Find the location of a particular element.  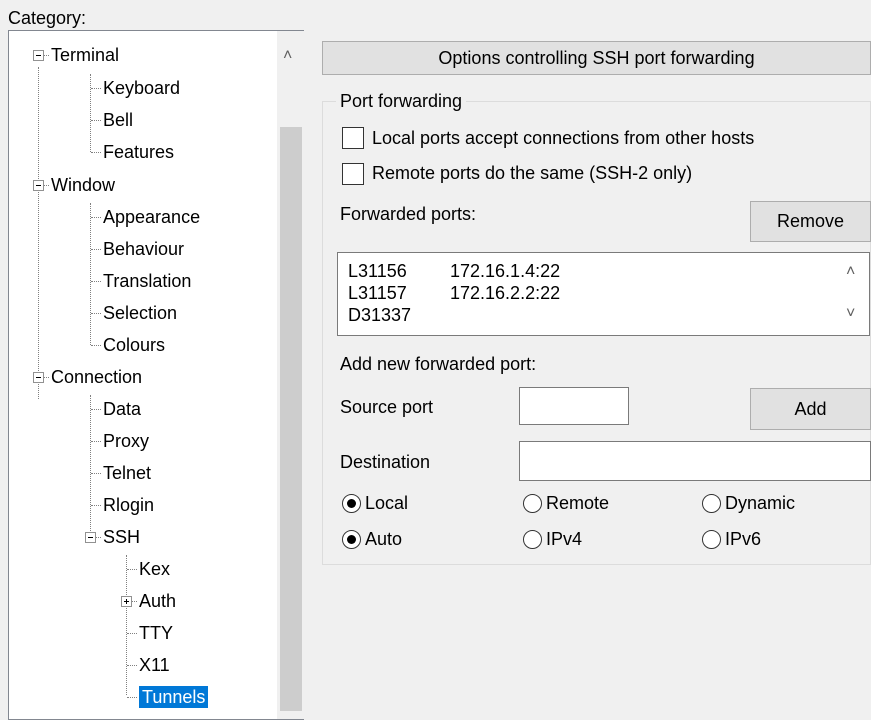

tree-item-terminal: Terminal is located at coordinates (85, 55).